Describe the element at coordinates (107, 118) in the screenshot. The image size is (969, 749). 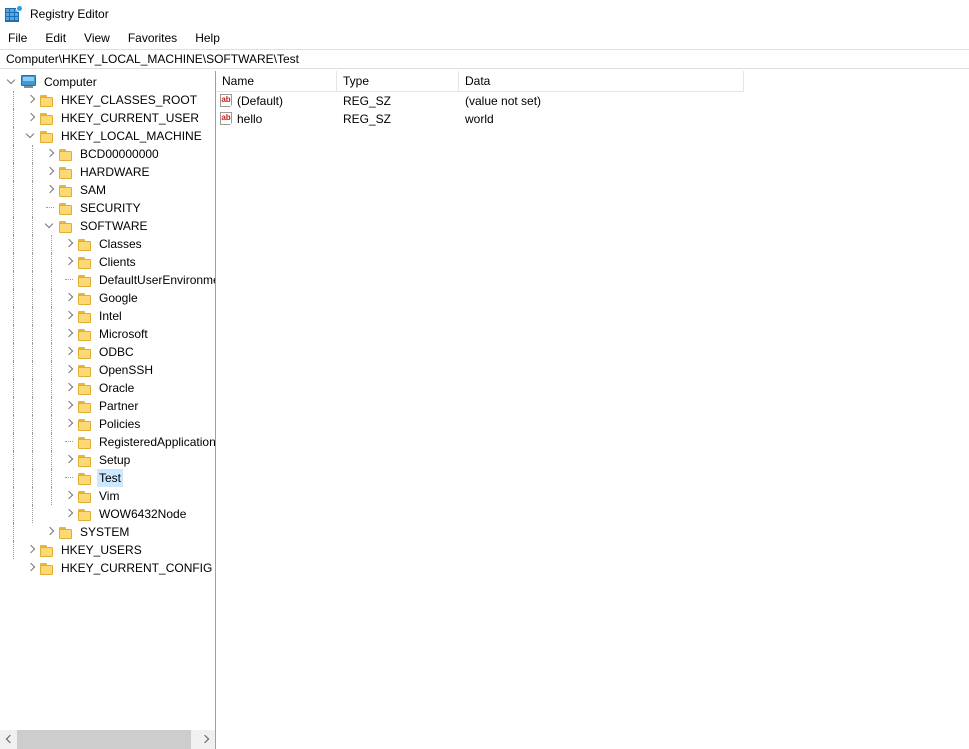
I see `tree-node-hkey-current-user: HKEY_CURRENT_USER` at that location.